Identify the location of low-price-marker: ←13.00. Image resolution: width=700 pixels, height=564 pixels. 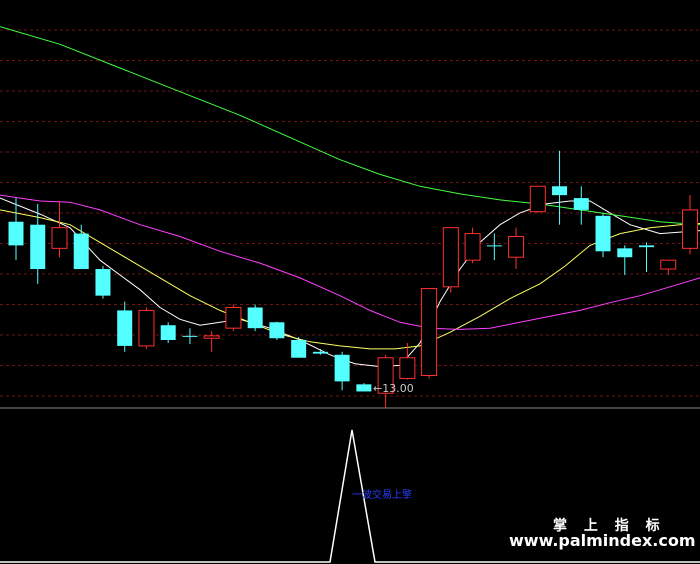
(393, 388).